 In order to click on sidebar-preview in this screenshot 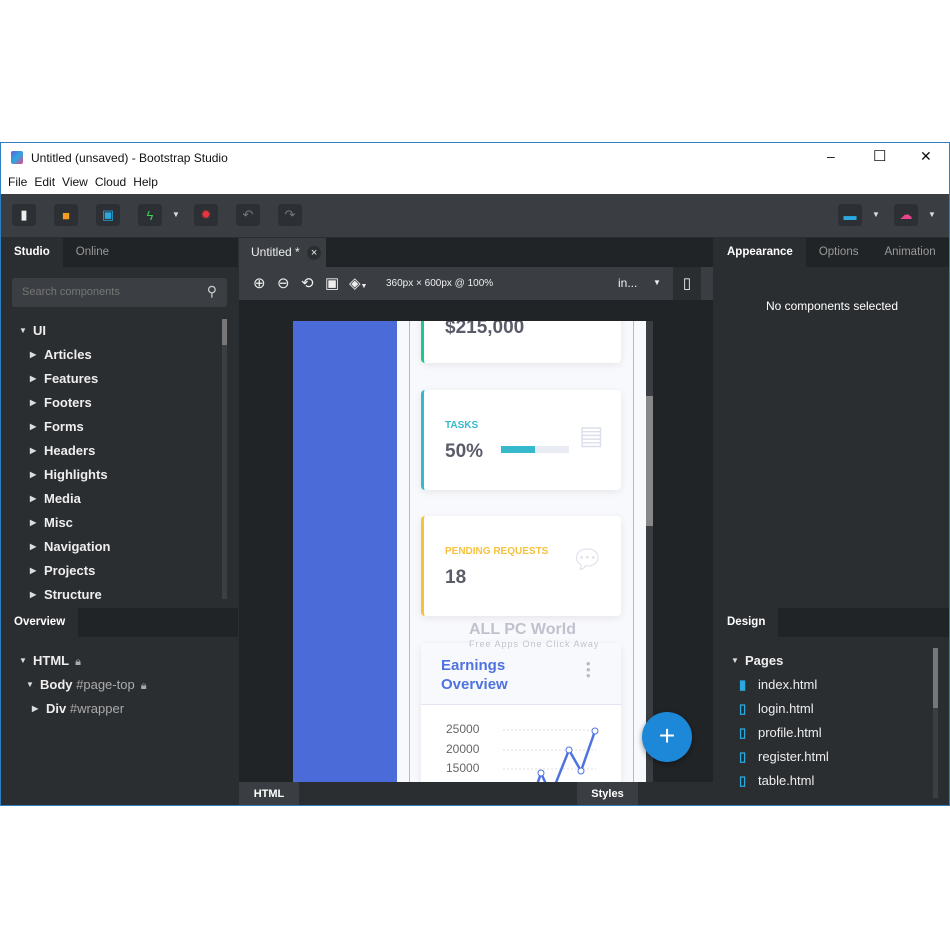, I will do `click(345, 551)`.